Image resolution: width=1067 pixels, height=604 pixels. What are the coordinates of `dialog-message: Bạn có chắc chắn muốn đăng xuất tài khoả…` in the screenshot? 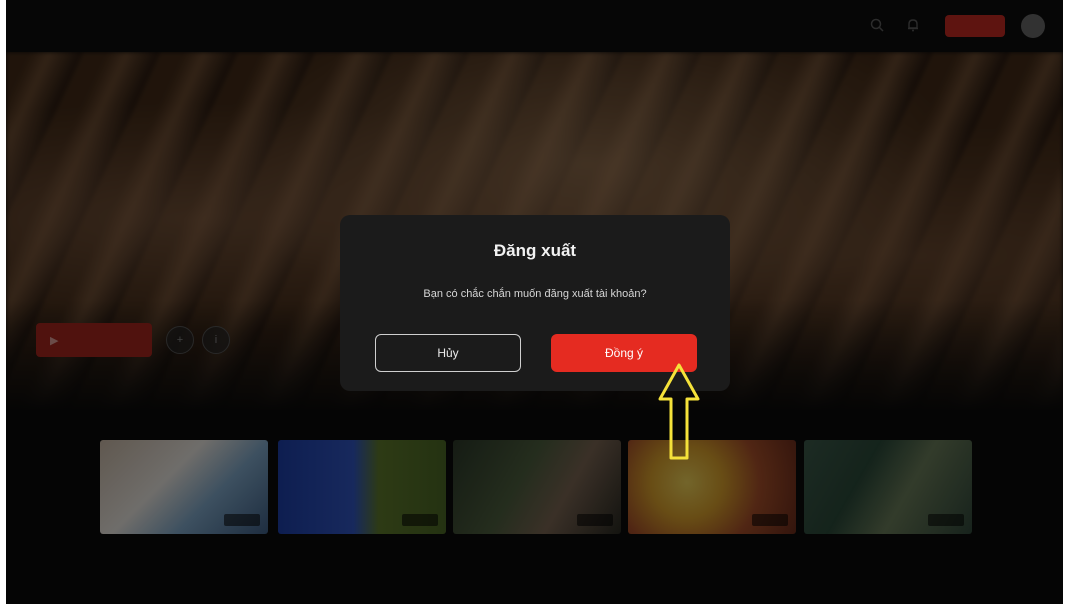 It's located at (535, 294).